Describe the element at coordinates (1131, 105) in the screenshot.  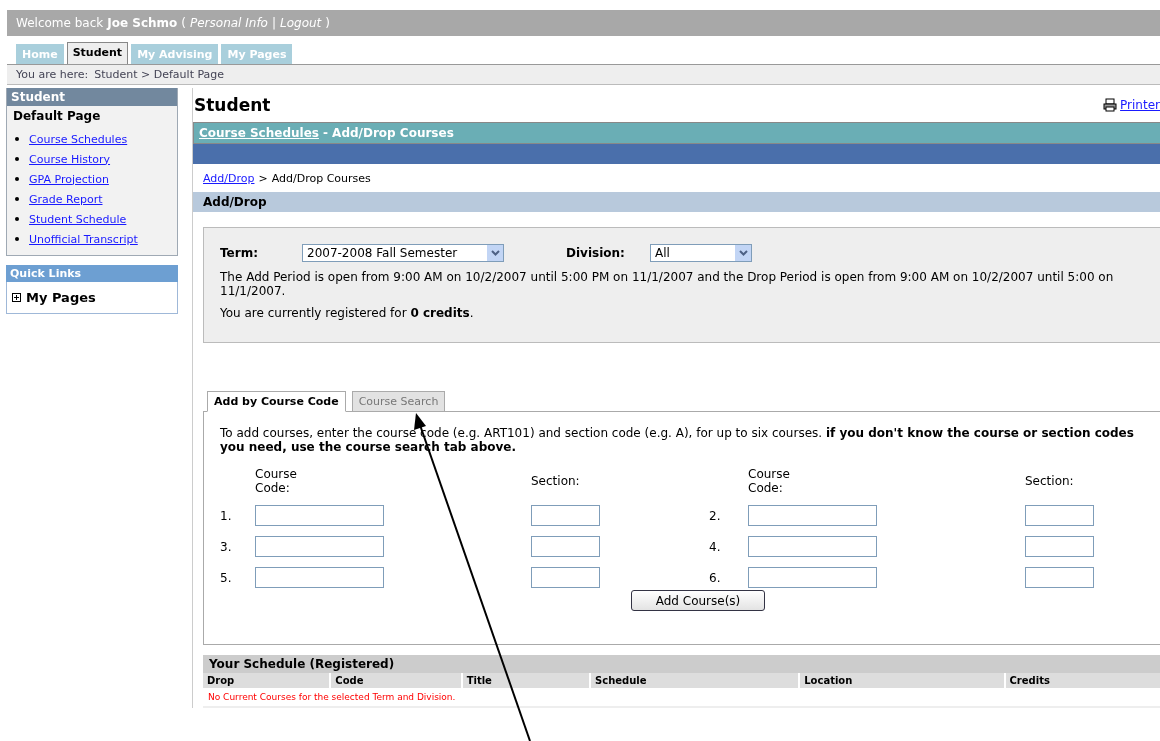
I see `printer-link: Printer` at that location.